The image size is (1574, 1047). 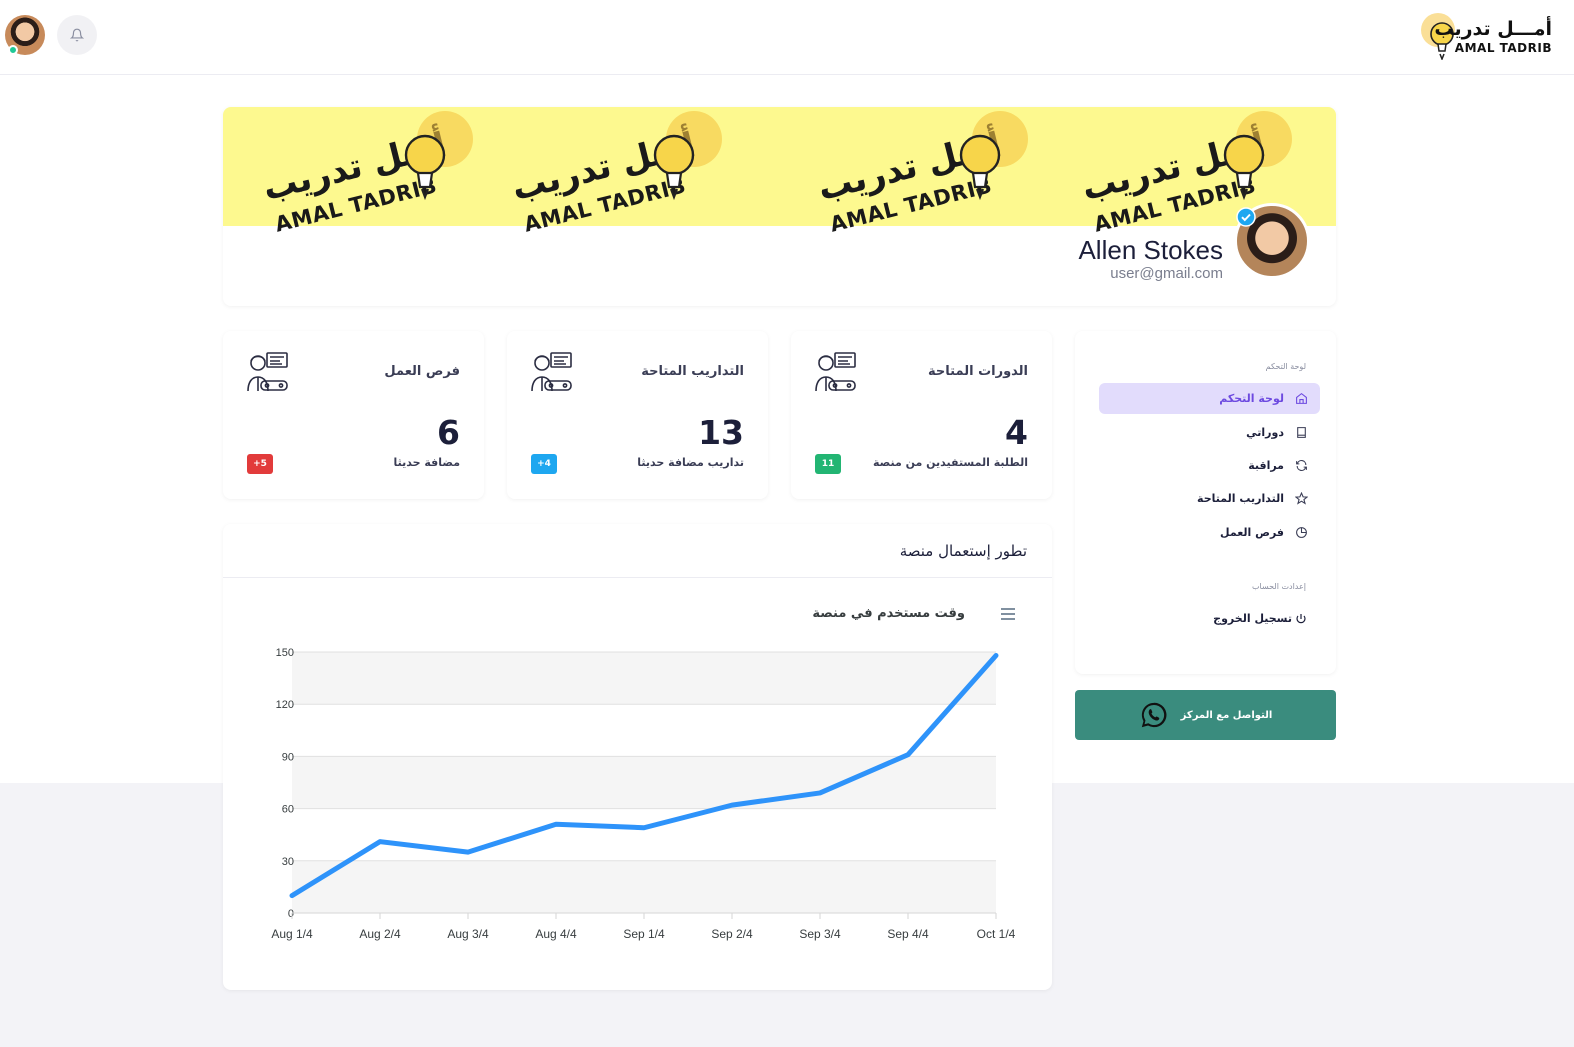 What do you see at coordinates (820, 934) in the screenshot?
I see `x-tick-label: Sep 3/4` at bounding box center [820, 934].